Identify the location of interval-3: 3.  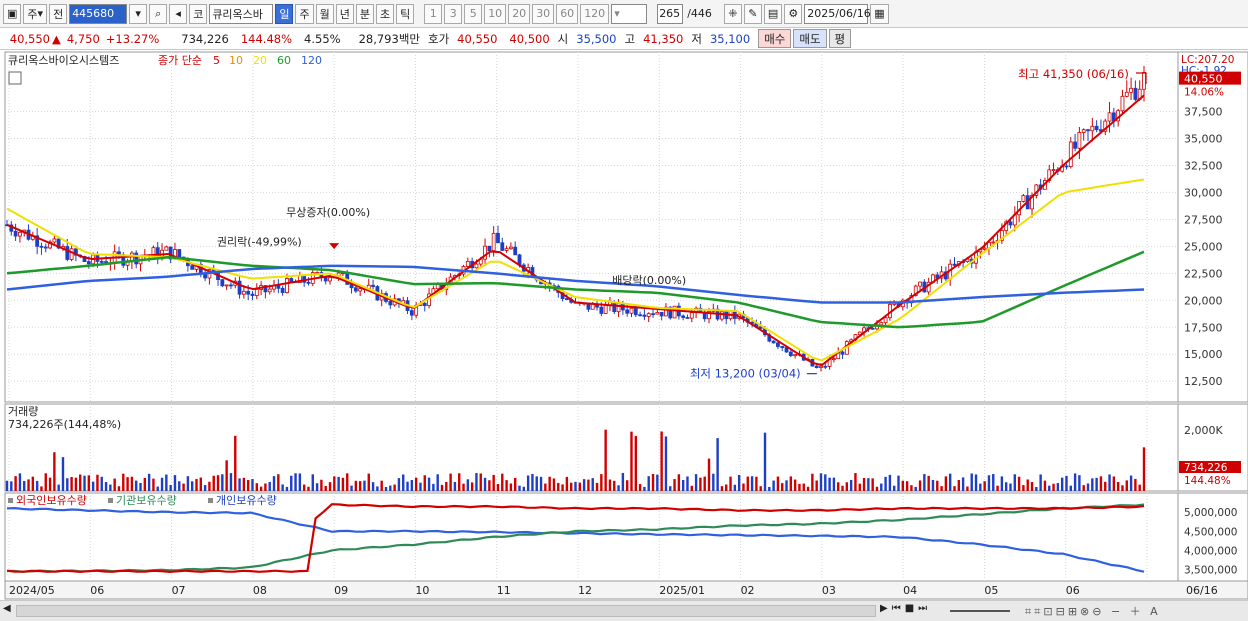
(453, 13).